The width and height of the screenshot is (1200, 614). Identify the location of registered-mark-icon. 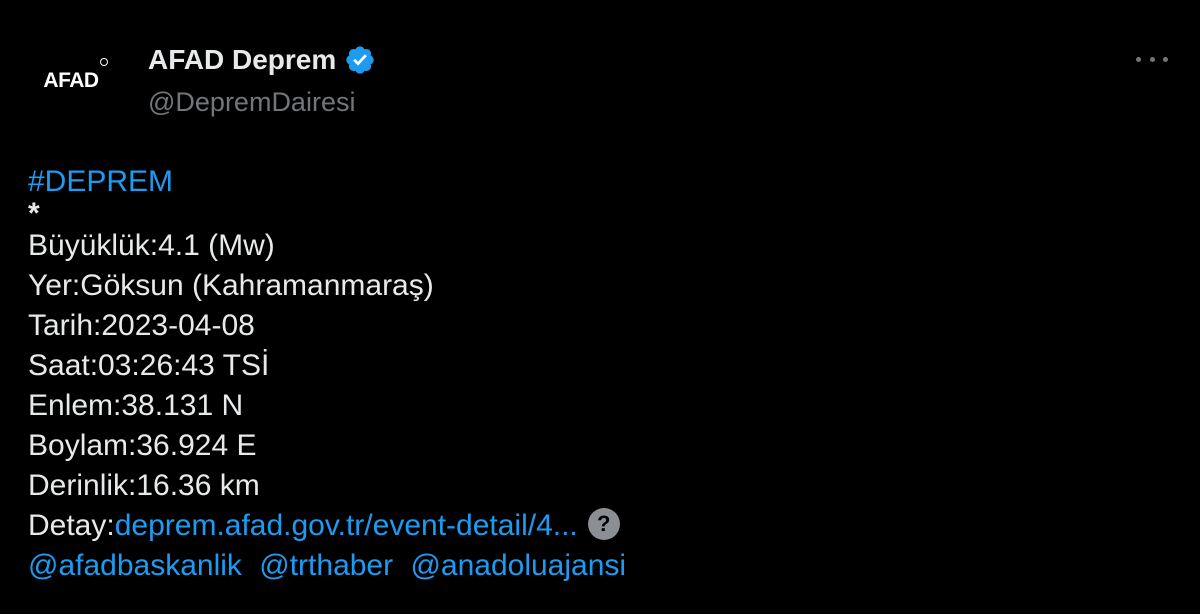
(104, 62).